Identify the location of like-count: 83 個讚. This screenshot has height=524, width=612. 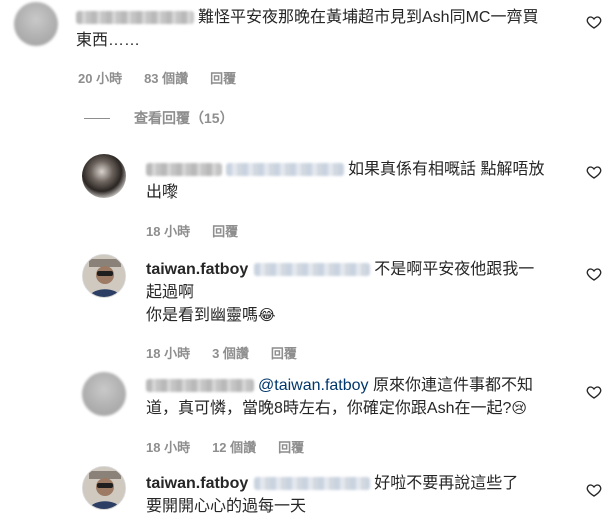
(166, 77).